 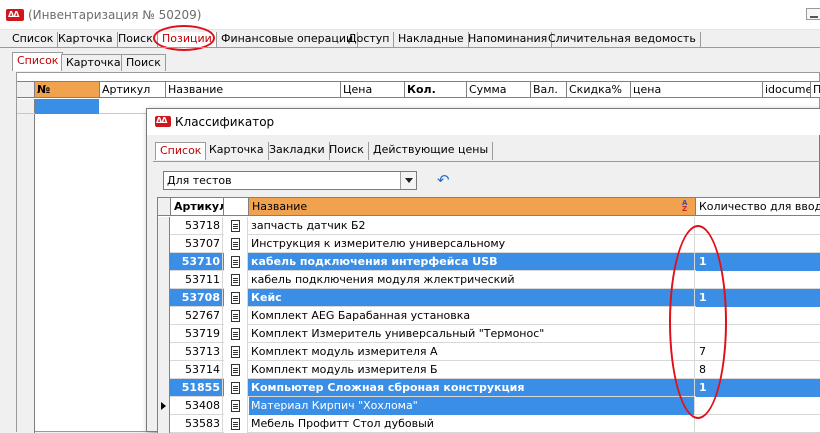 What do you see at coordinates (197, 406) in the screenshot?
I see `row-article: 53408` at bounding box center [197, 406].